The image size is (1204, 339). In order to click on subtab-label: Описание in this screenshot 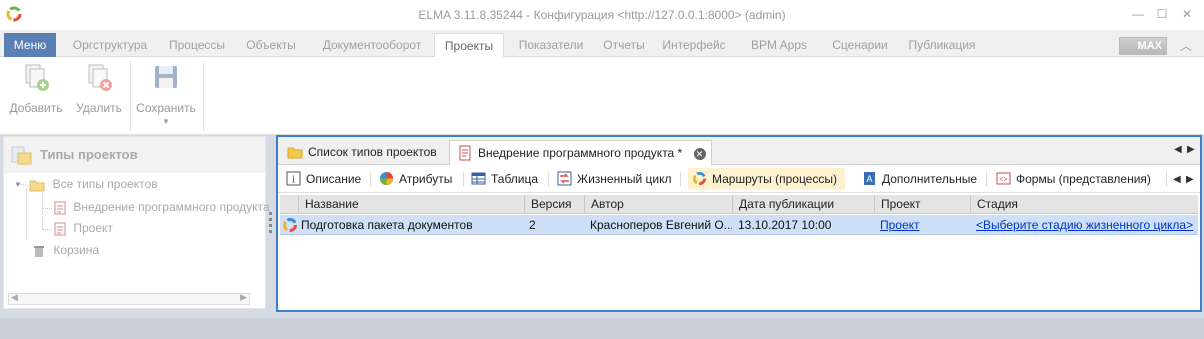, I will do `click(334, 179)`.